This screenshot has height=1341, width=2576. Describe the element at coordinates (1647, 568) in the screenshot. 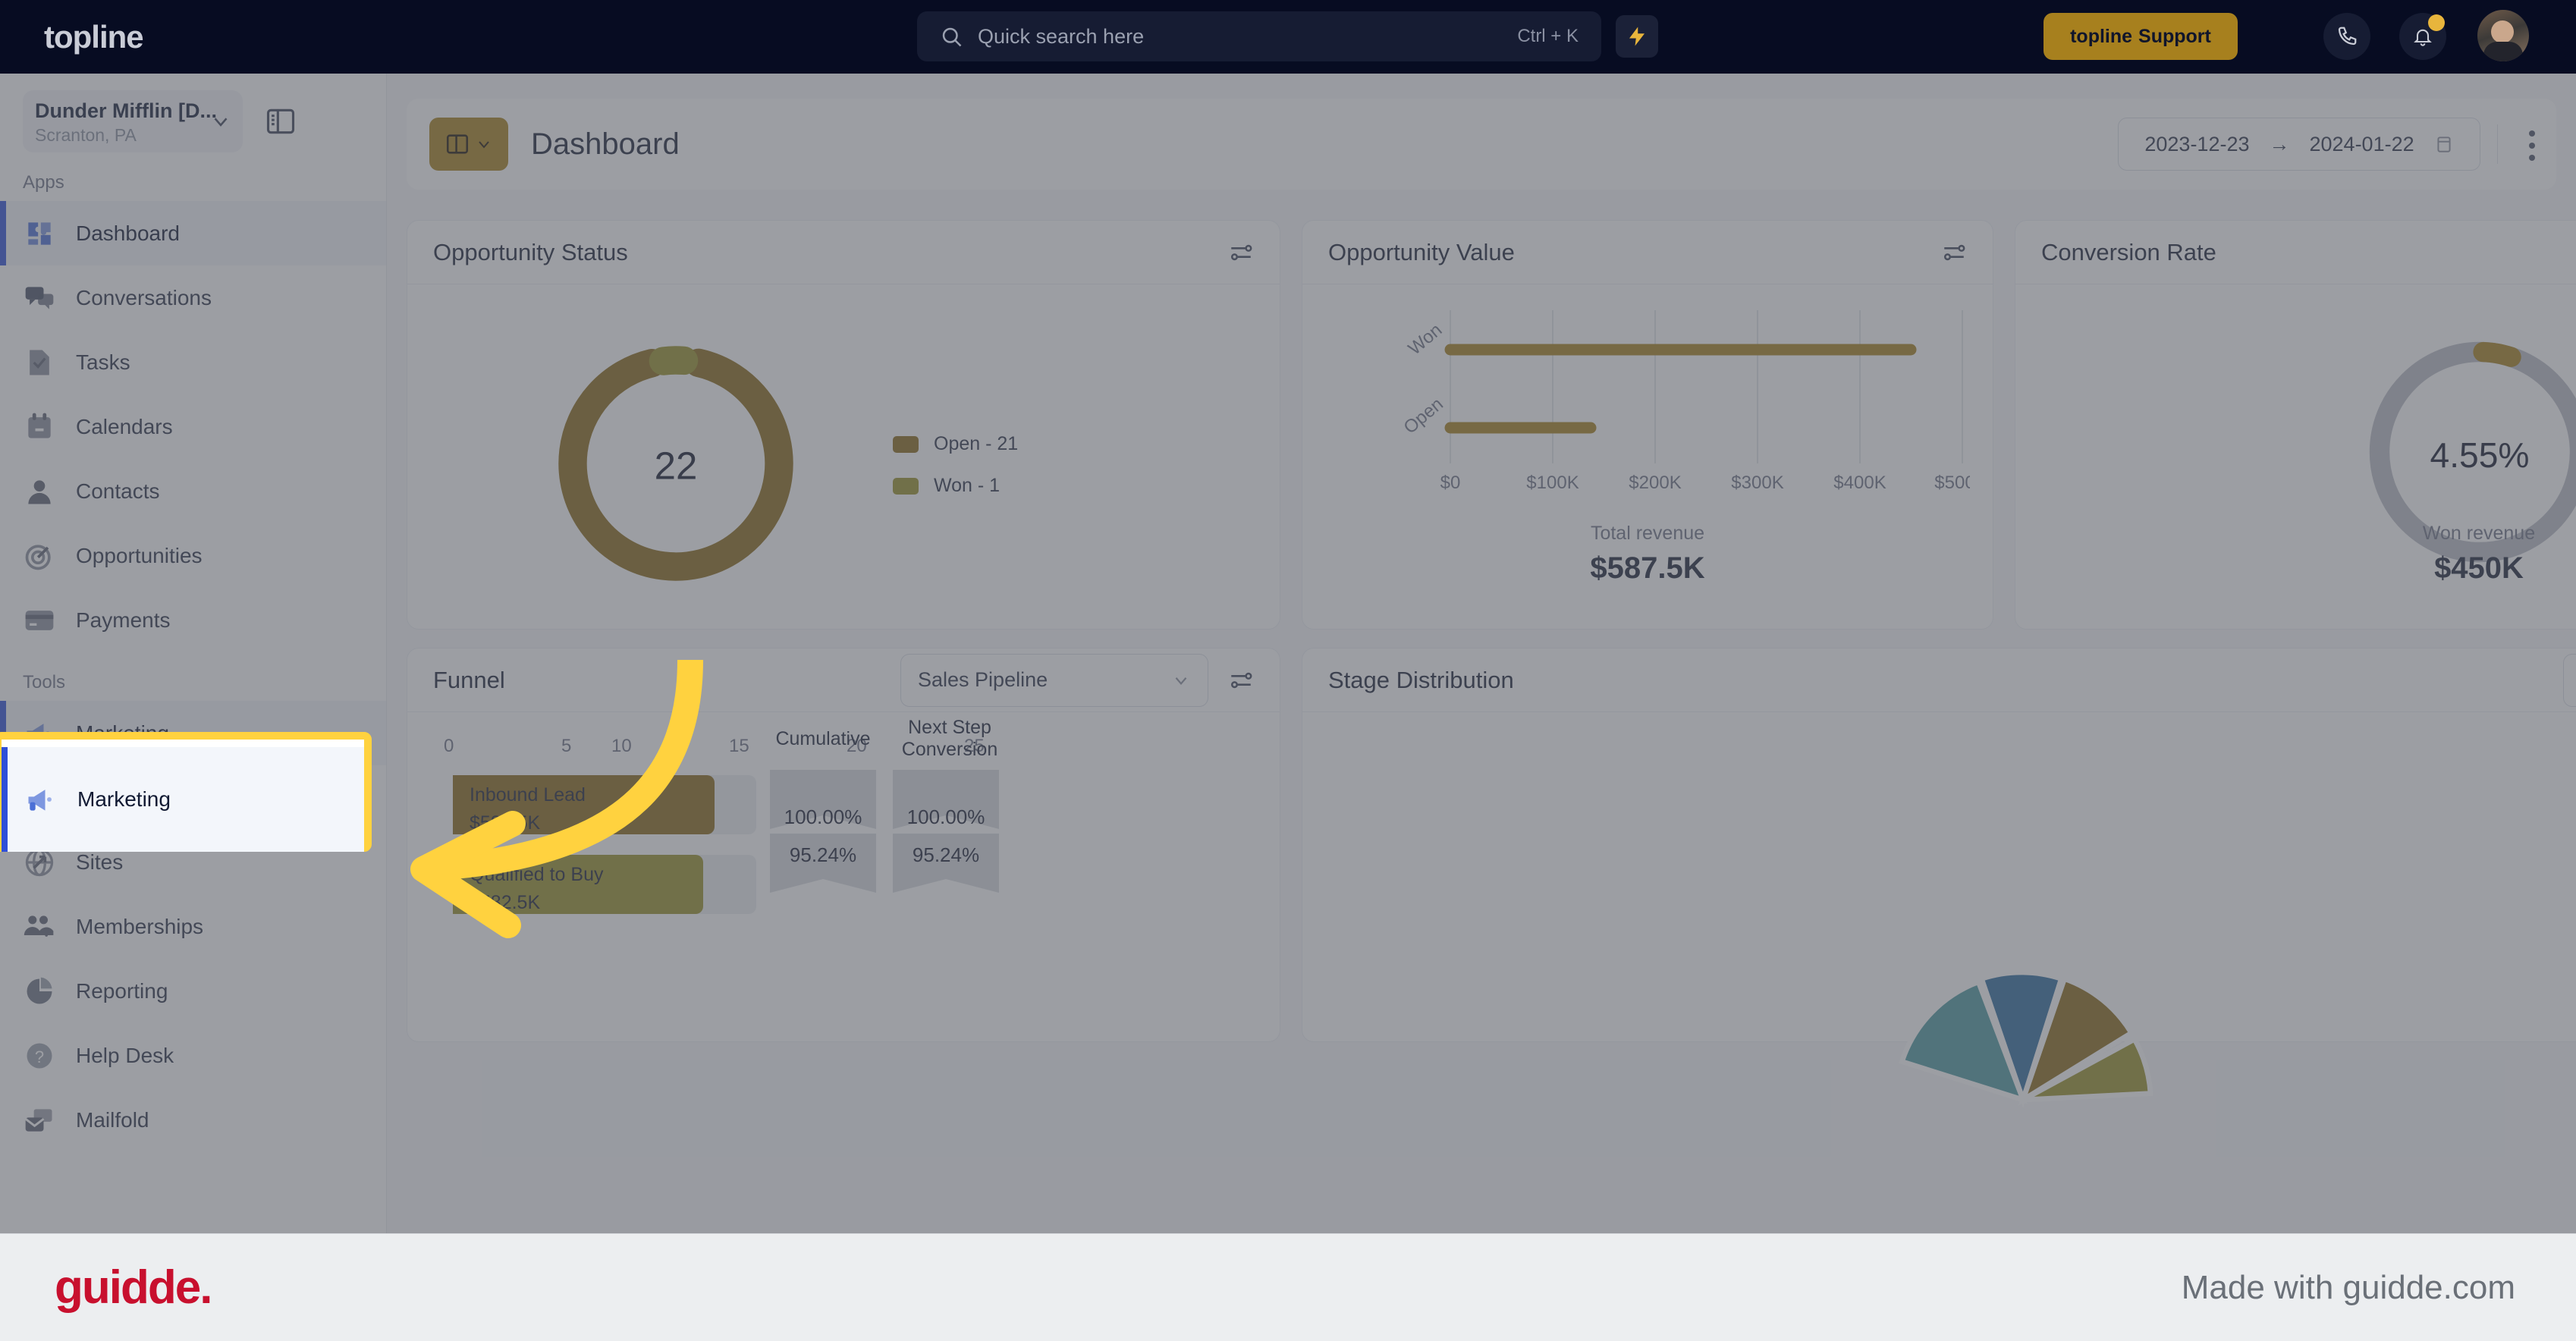

I see `total-revenue-value: $587.5K` at that location.